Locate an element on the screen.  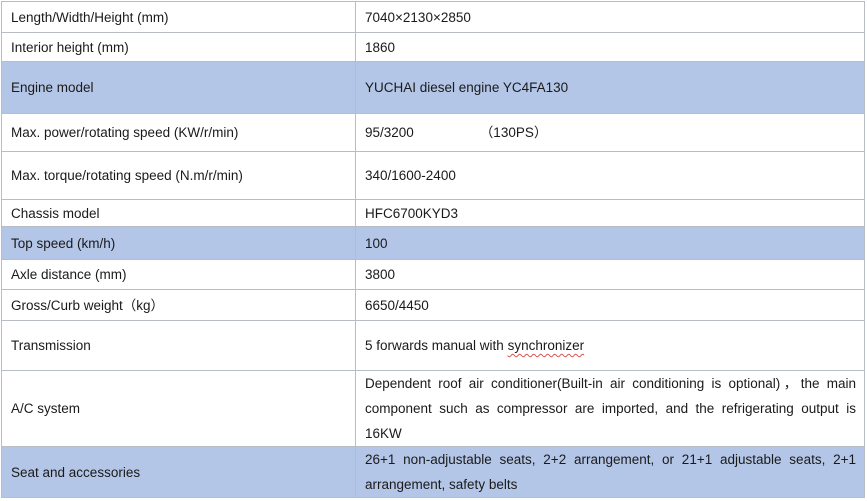
row-label: Max. torque/rotating speed (N.m/r/min) is located at coordinates (178, 175).